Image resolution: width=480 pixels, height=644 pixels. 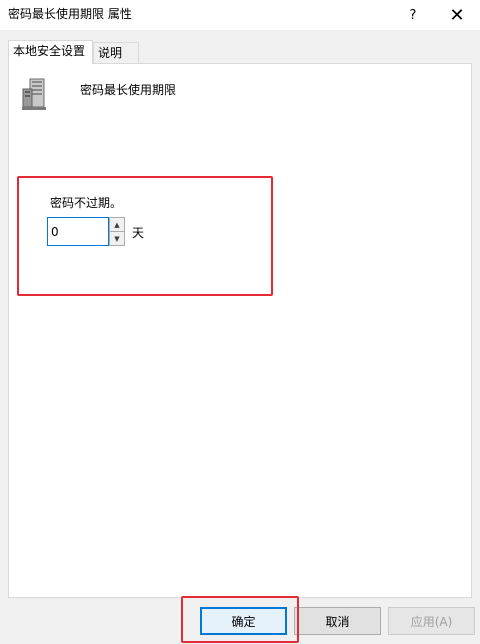 I want to click on title-bar: 密码最长使用期限 属性 ? ✕, so click(x=240, y=15).